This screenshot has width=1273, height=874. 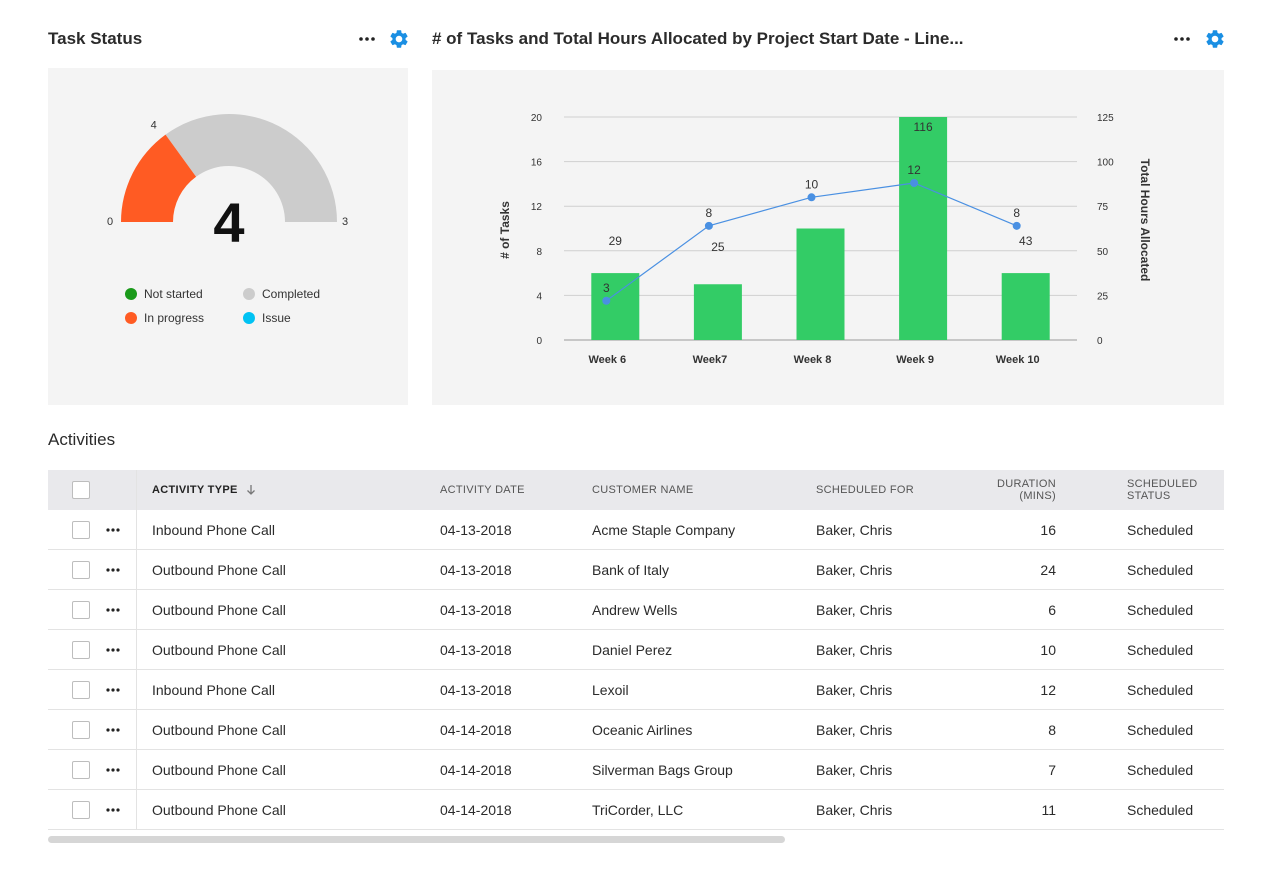 What do you see at coordinates (865, 490) in the screenshot?
I see `column-header-scheduled-for: SCHEDULED FOR` at bounding box center [865, 490].